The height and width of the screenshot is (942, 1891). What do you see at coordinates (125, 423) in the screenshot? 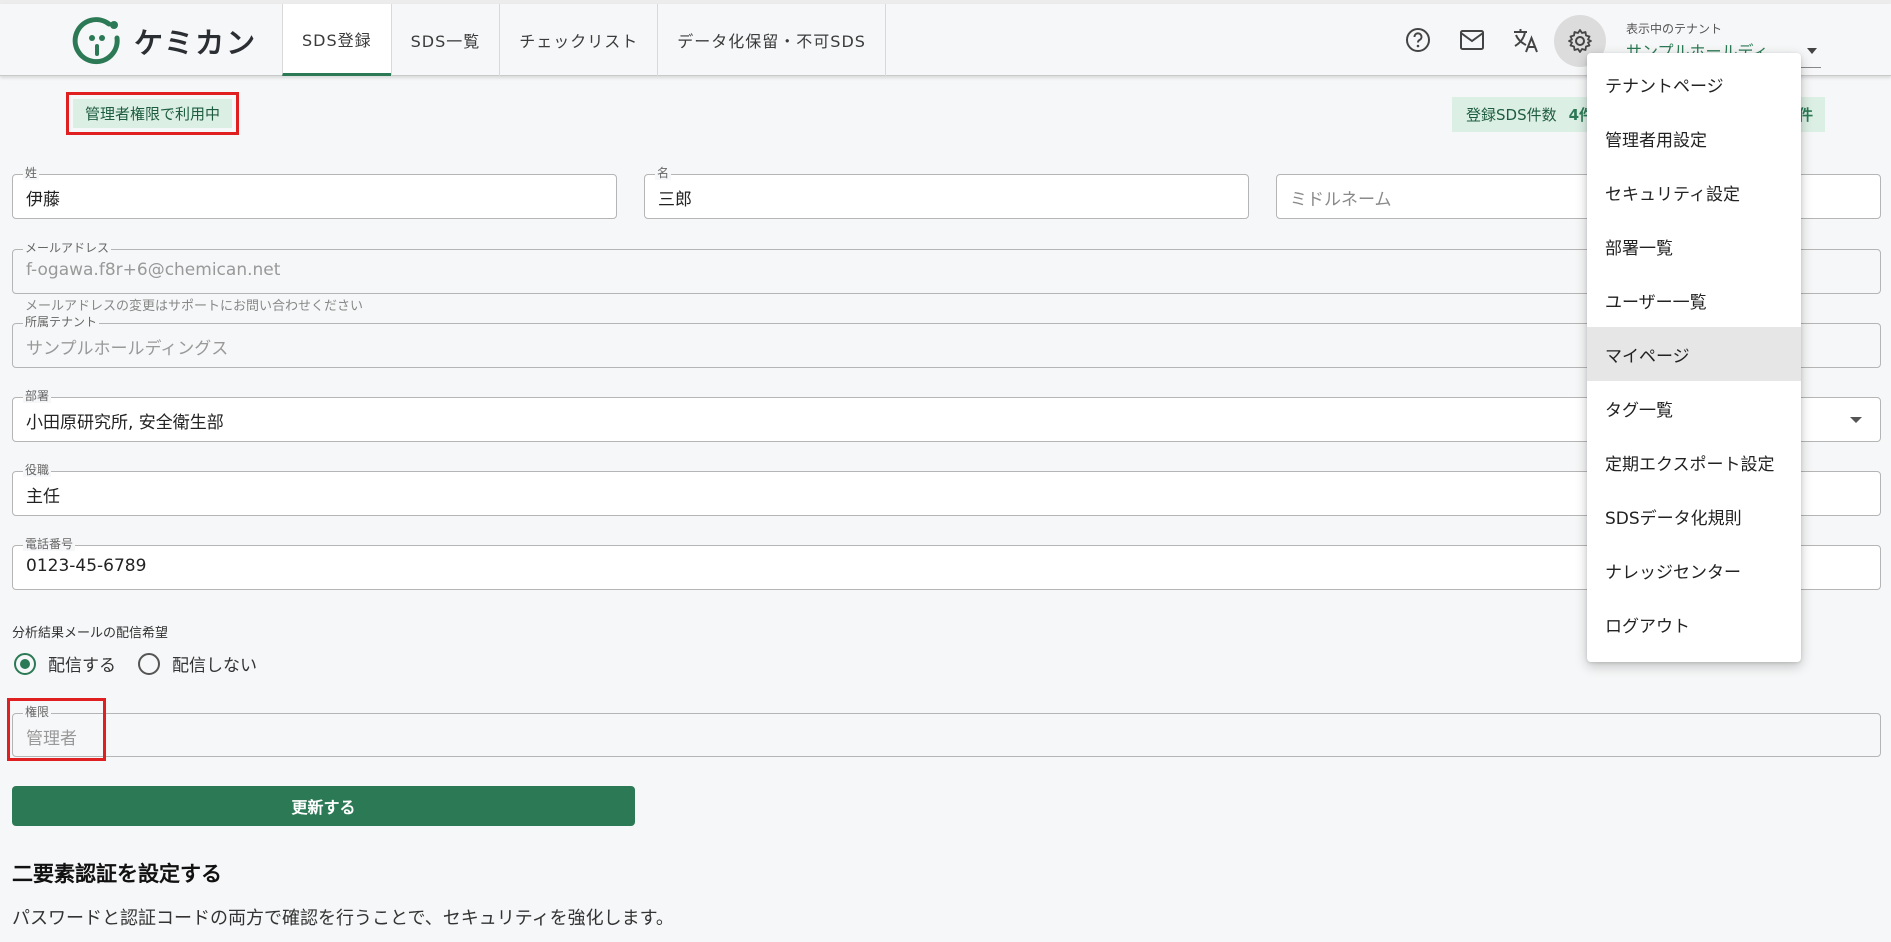
I see `department-value: 小田原研究所, 安全衛生部` at bounding box center [125, 423].